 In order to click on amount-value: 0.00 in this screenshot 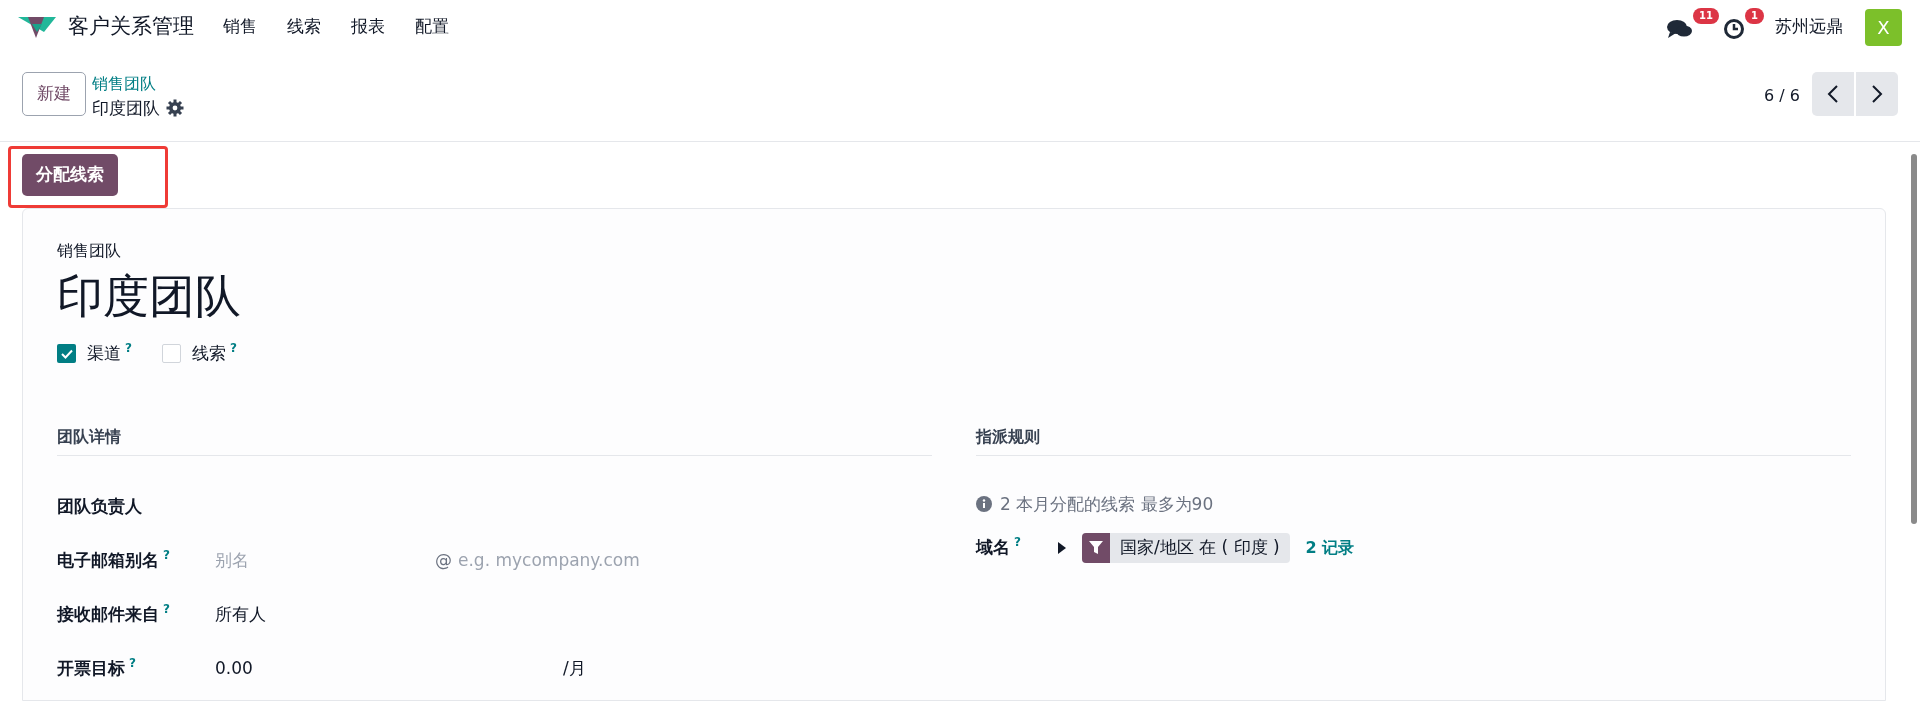, I will do `click(389, 668)`.